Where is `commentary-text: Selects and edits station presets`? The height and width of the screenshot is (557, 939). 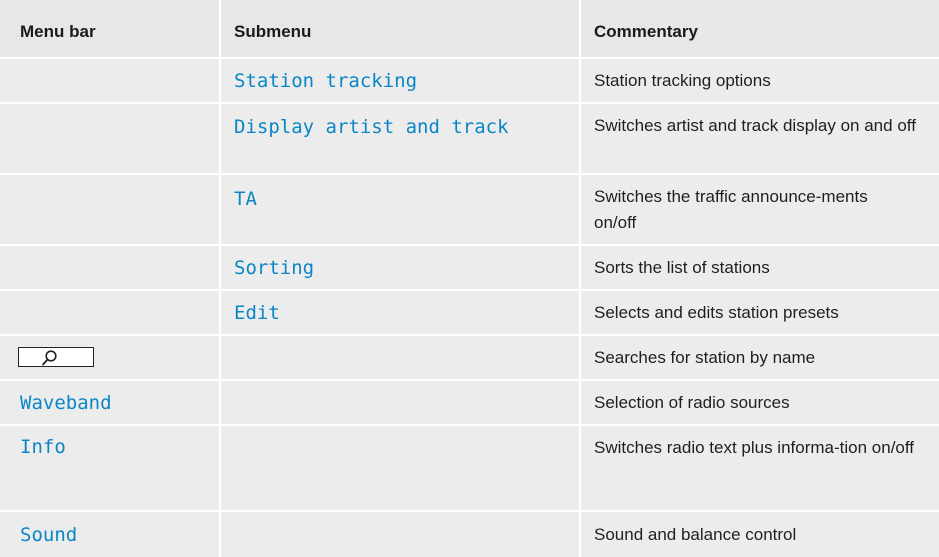 commentary-text: Selects and edits station presets is located at coordinates (716, 312).